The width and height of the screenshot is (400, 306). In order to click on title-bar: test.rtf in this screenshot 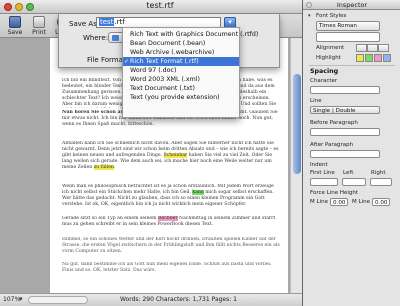, I will do `click(151, 7)`.